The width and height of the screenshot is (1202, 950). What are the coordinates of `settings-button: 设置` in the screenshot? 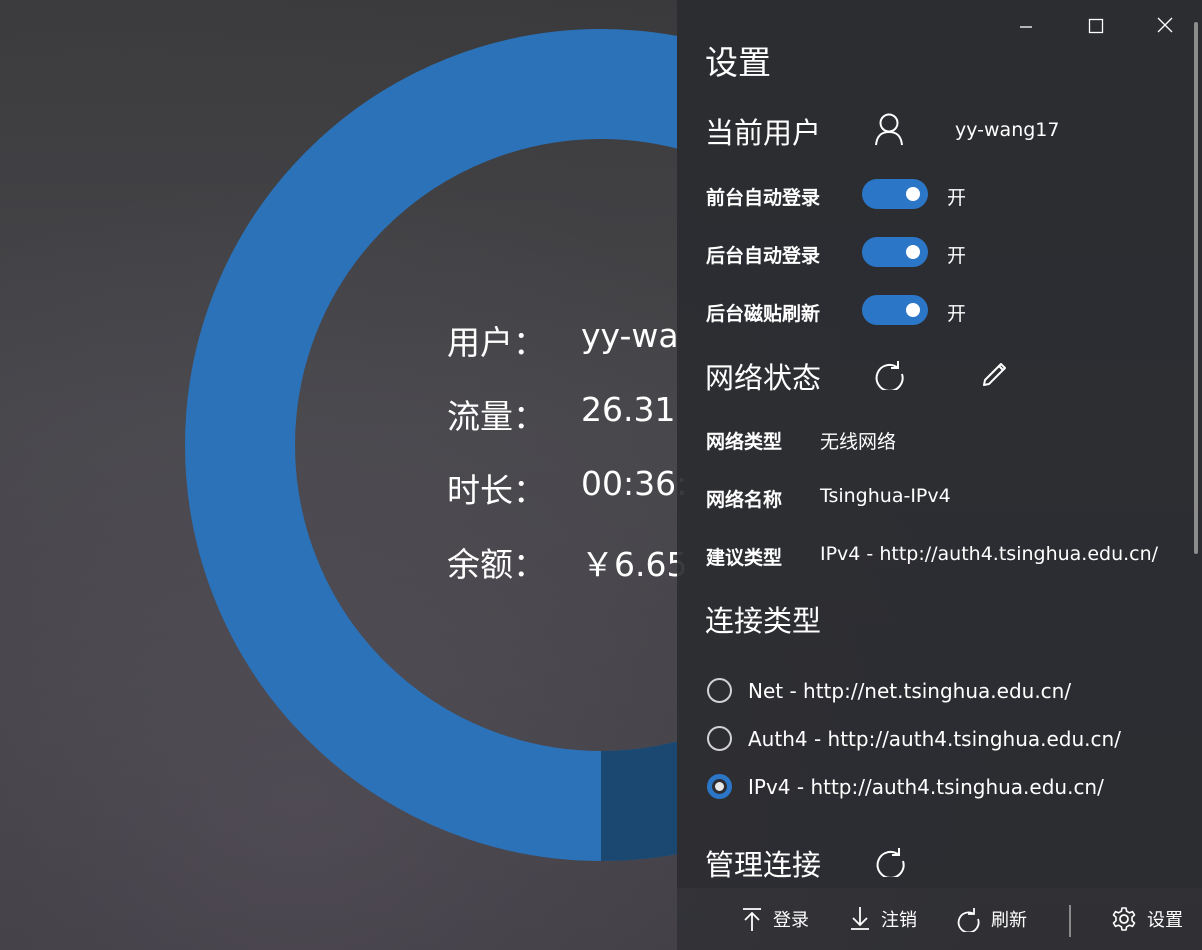 It's located at (1147, 919).